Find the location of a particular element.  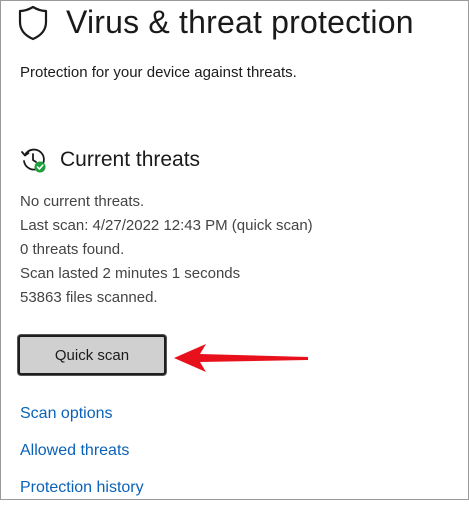

current-threats-header: Current threats is located at coordinates (110, 160).